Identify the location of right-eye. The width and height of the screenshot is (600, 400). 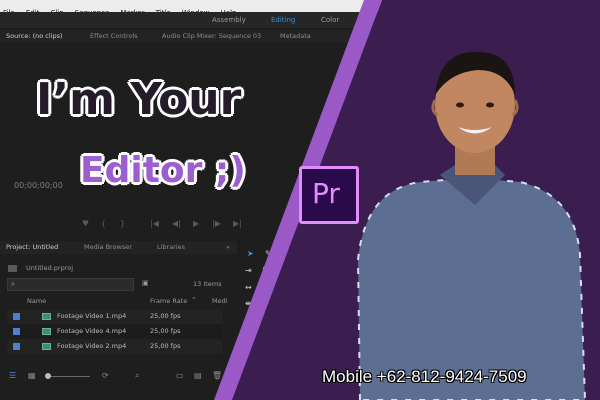
(490, 105).